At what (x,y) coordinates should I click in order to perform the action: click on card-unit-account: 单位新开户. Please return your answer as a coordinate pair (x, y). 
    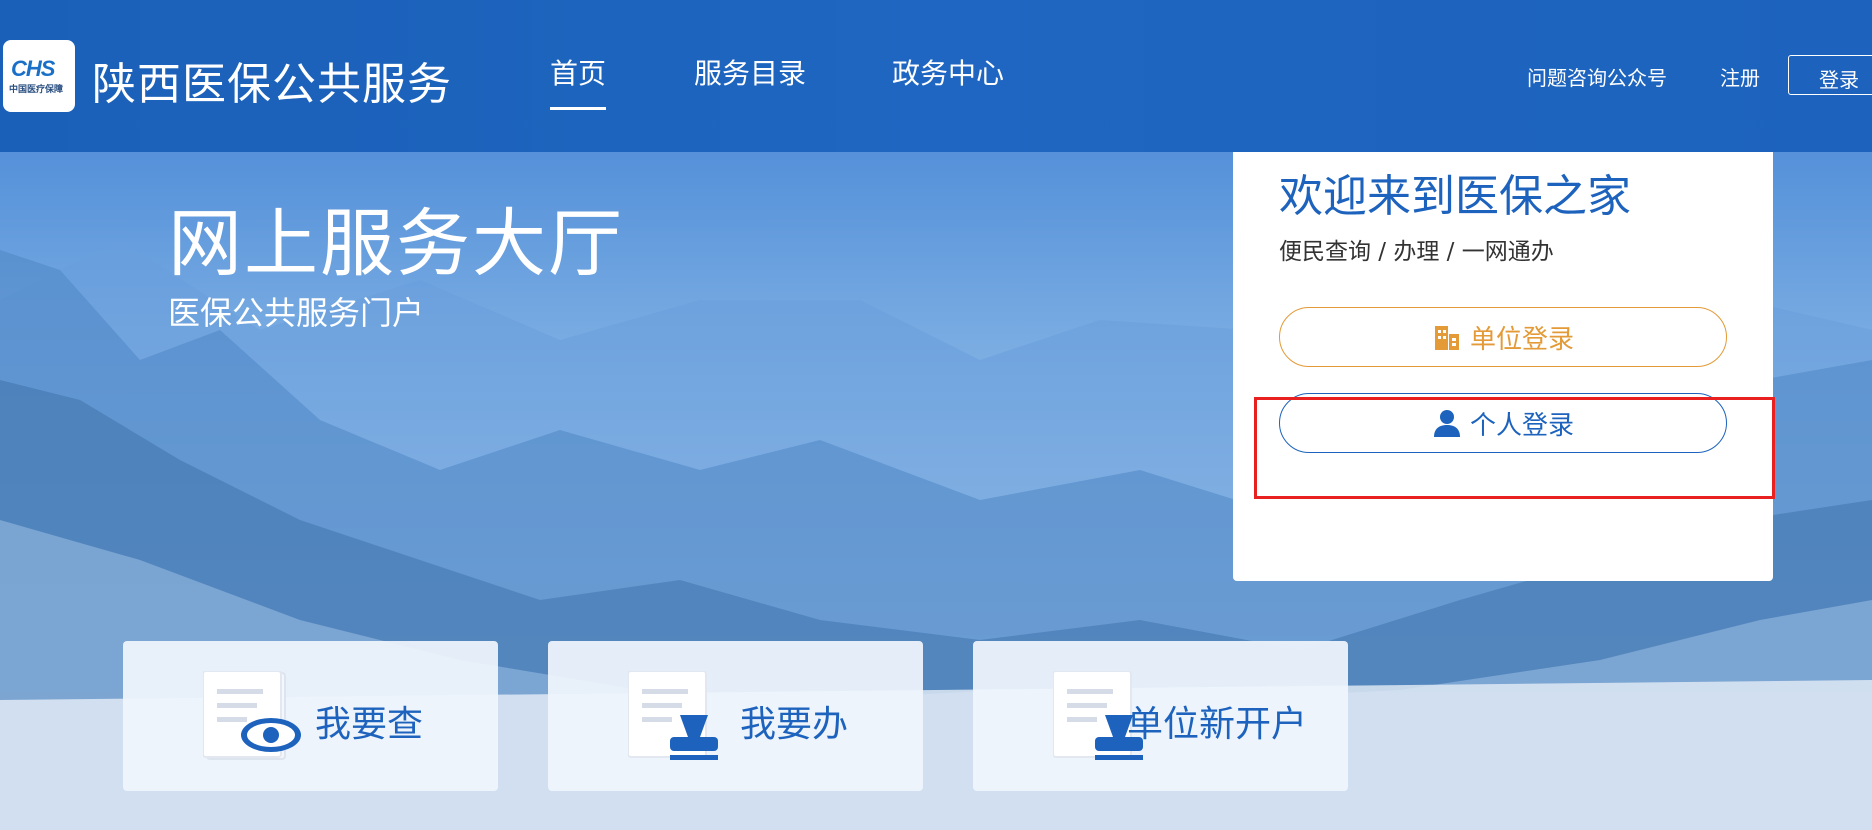
    Looking at the image, I should click on (1160, 716).